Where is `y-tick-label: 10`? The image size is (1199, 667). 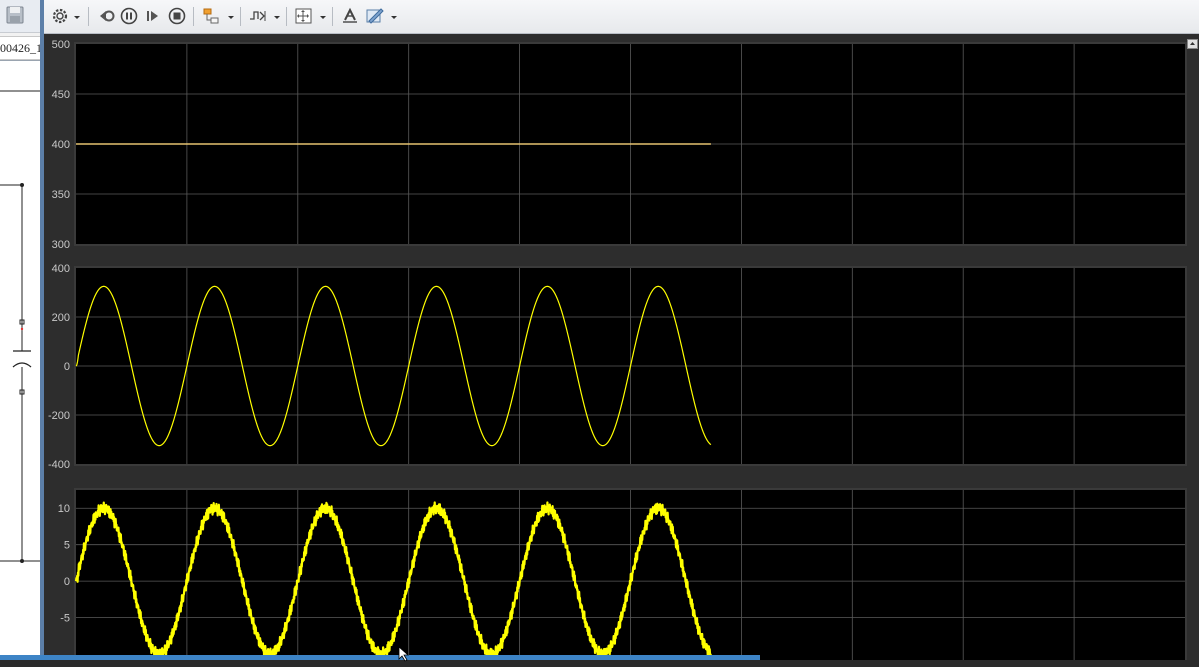 y-tick-label: 10 is located at coordinates (64, 509).